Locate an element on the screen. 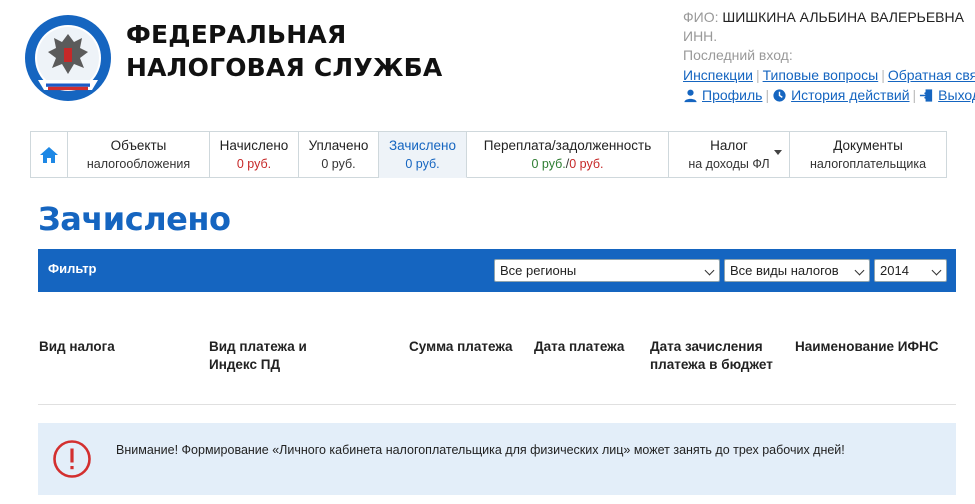  link-inspections: Инспекции is located at coordinates (718, 75).